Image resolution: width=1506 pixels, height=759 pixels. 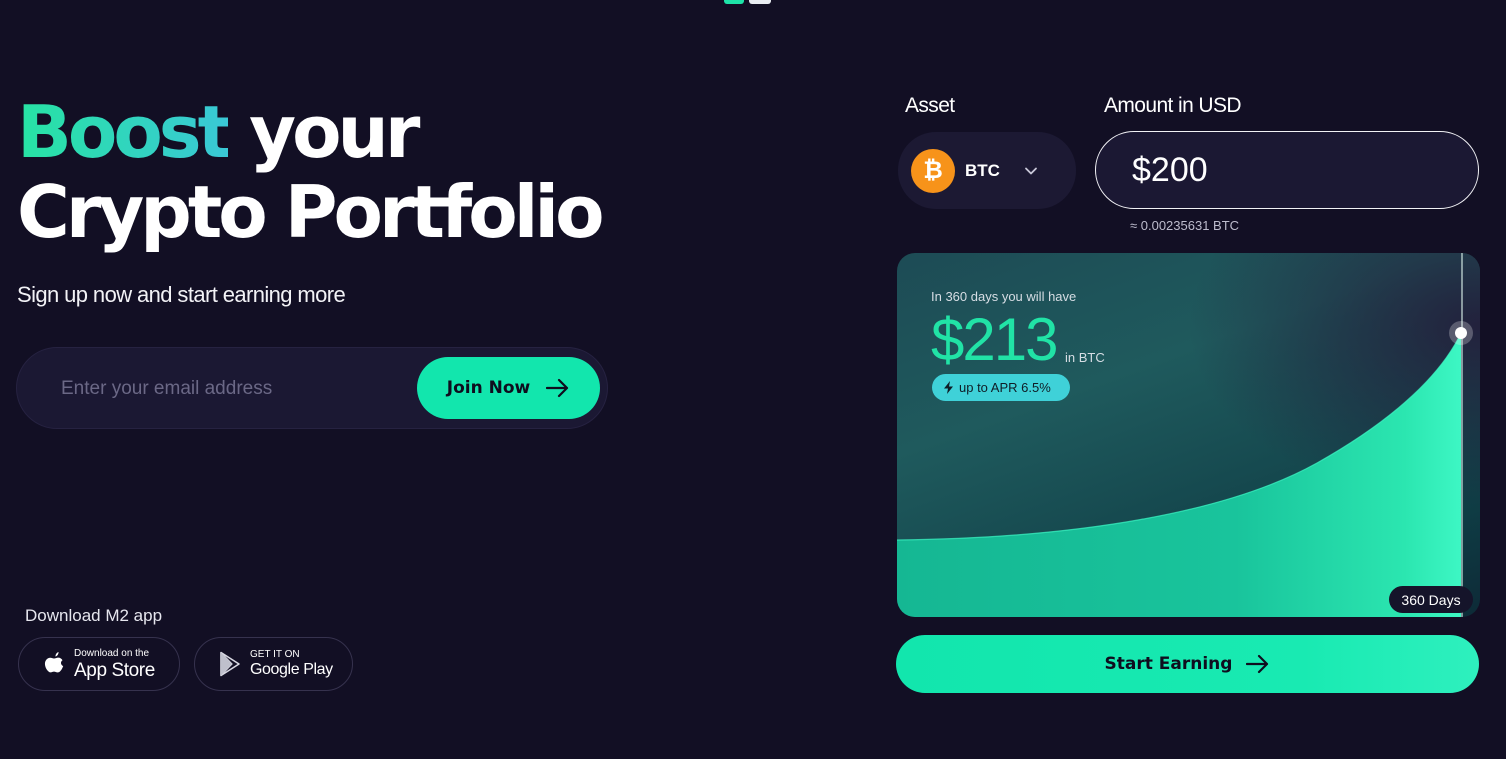 What do you see at coordinates (324, 132) in the screenshot?
I see `hero-title-line1-rest: your` at bounding box center [324, 132].